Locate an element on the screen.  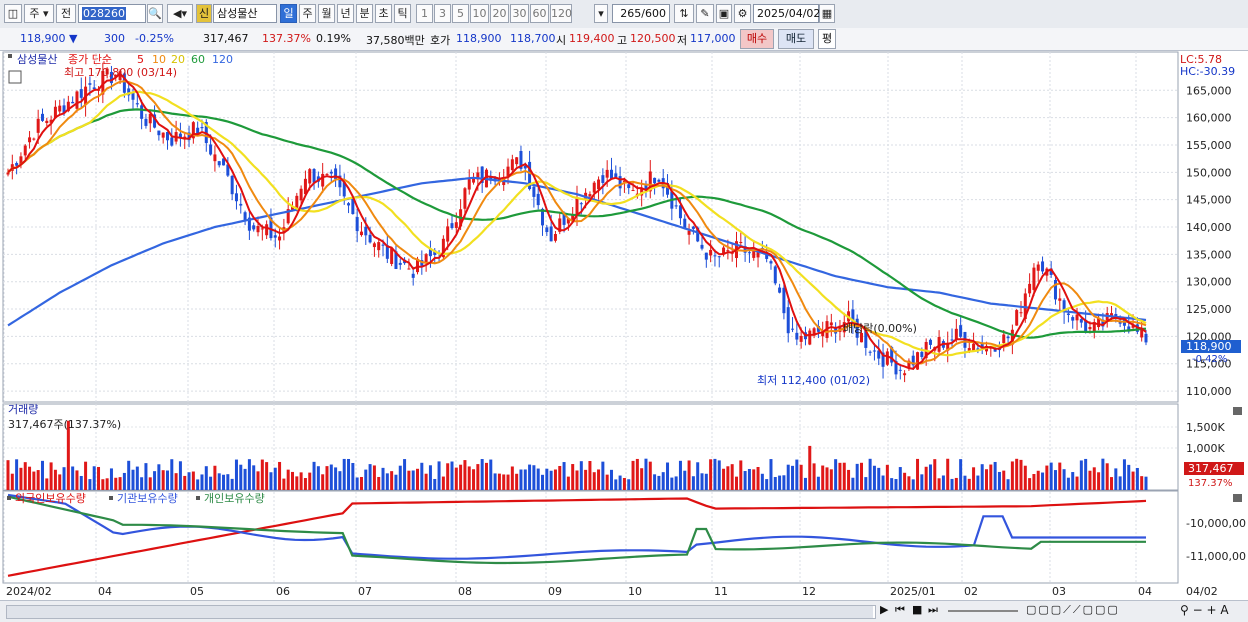
fast-forward-icon: ⏭ is located at coordinates (933, 610).